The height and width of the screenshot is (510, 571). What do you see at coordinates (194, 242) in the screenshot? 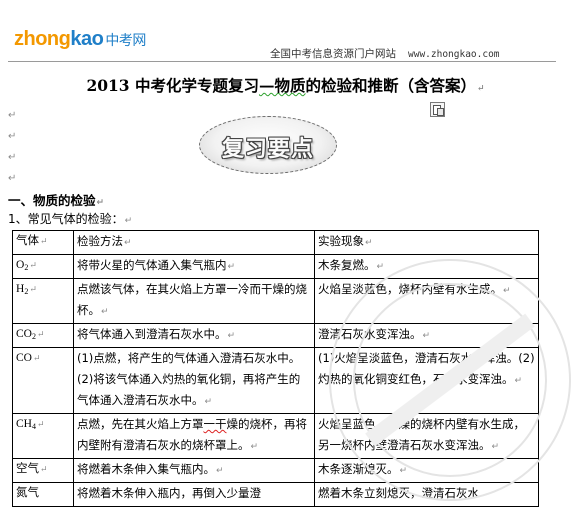
I see `table-header-cell: 检验方法↵` at bounding box center [194, 242].